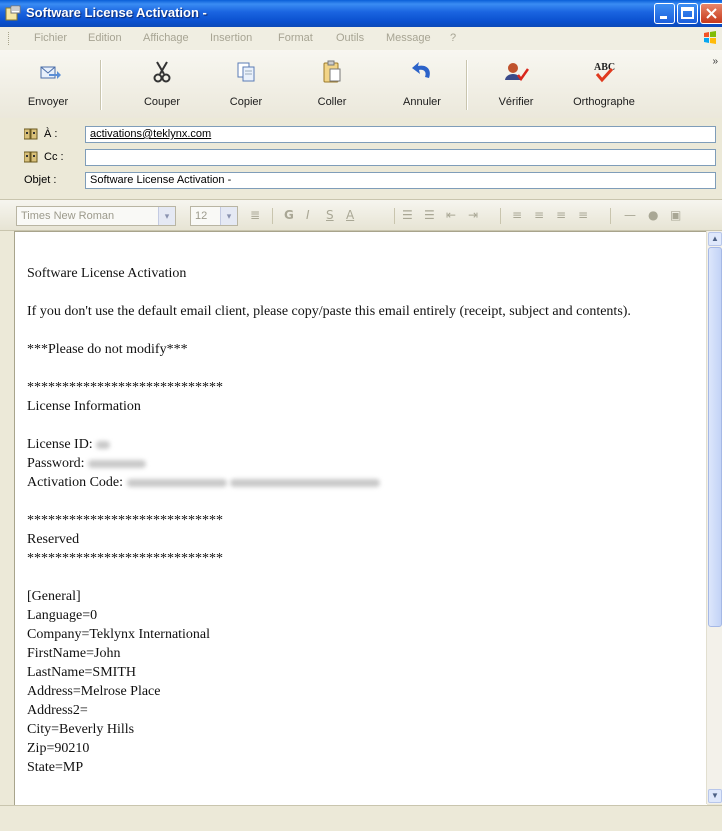 This screenshot has height=831, width=722. I want to click on message-warning: ***Please do not modify***, so click(107, 349).